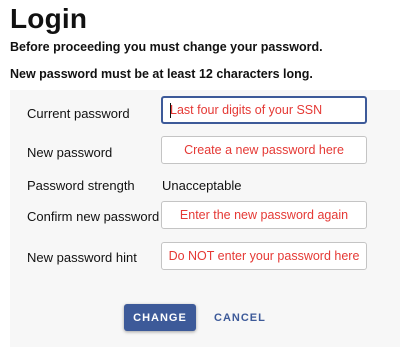 The height and width of the screenshot is (347, 410). Describe the element at coordinates (264, 256) in the screenshot. I see `password-hint-field` at that location.